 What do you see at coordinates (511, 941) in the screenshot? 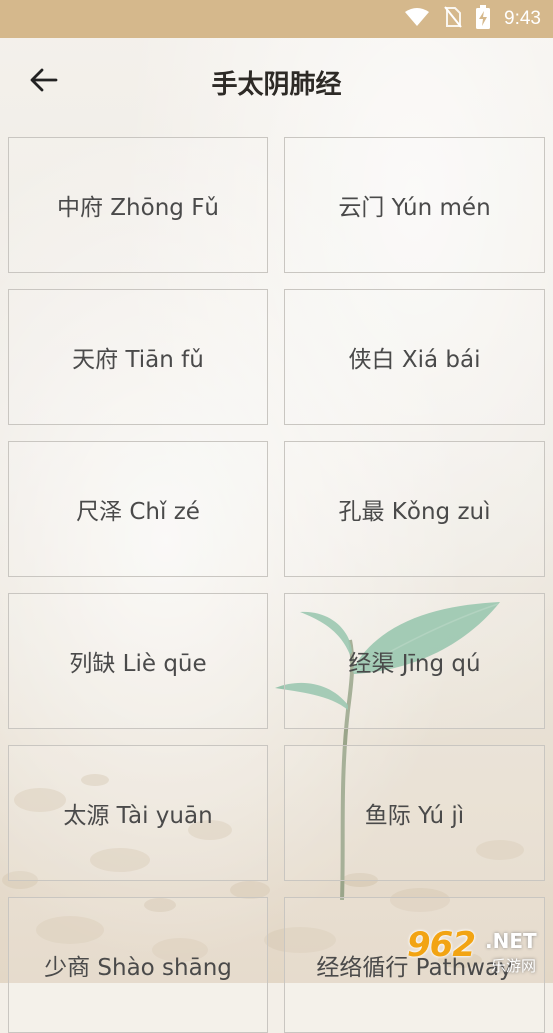
I see `watermark-domain: .NET` at bounding box center [511, 941].